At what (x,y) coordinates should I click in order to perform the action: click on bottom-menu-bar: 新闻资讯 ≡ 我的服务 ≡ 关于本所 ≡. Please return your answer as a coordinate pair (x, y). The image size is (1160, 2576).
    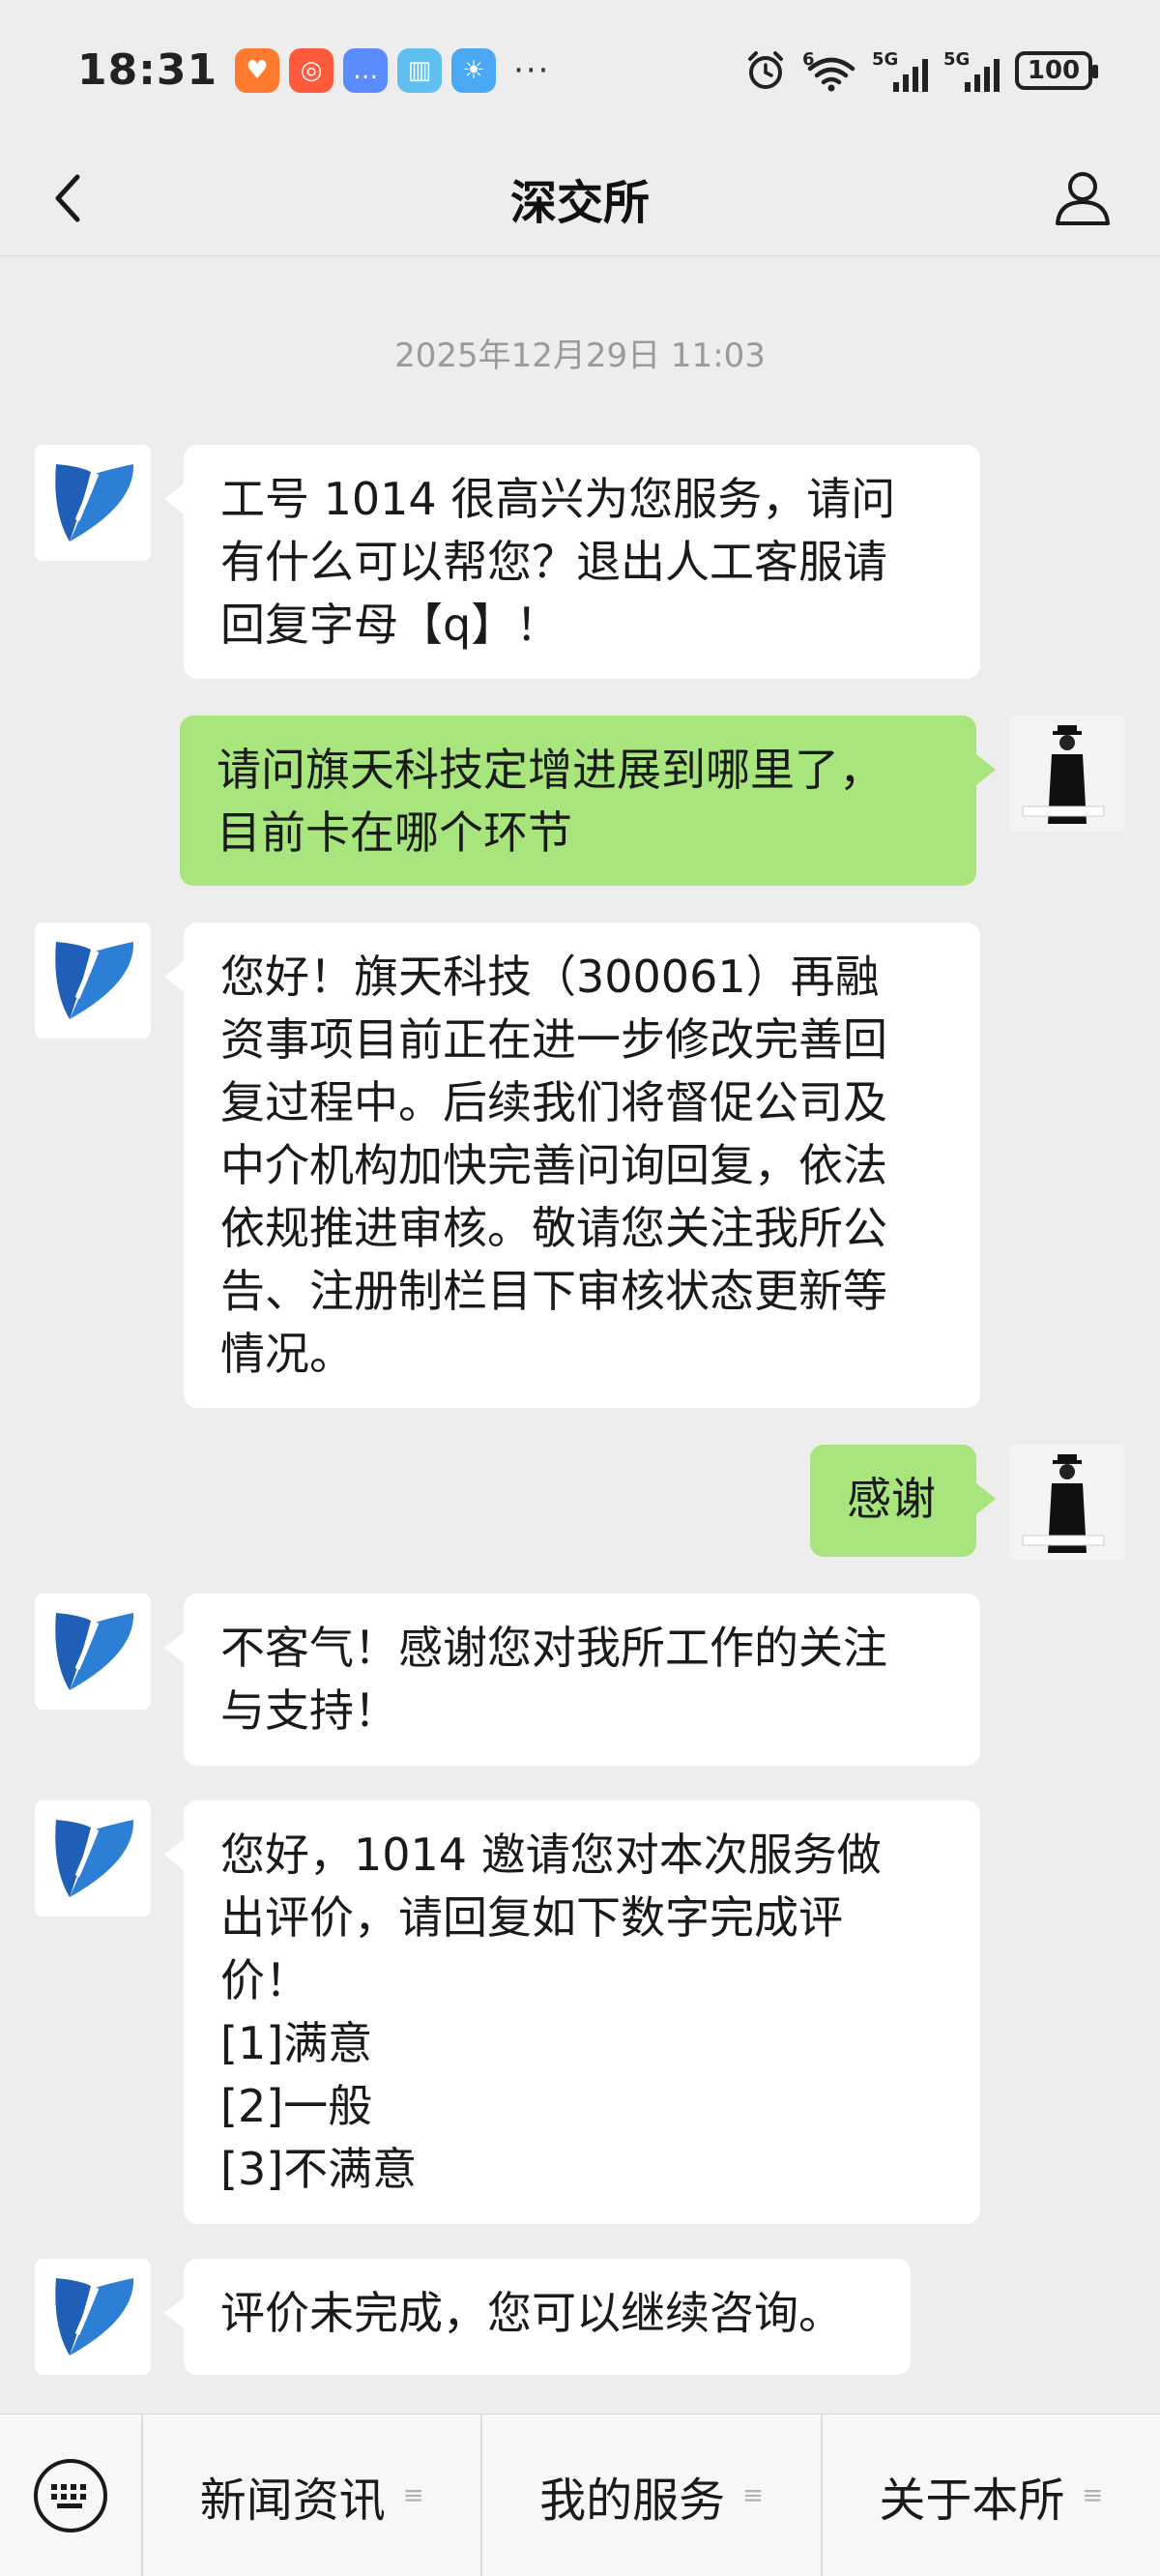
    Looking at the image, I should click on (580, 2495).